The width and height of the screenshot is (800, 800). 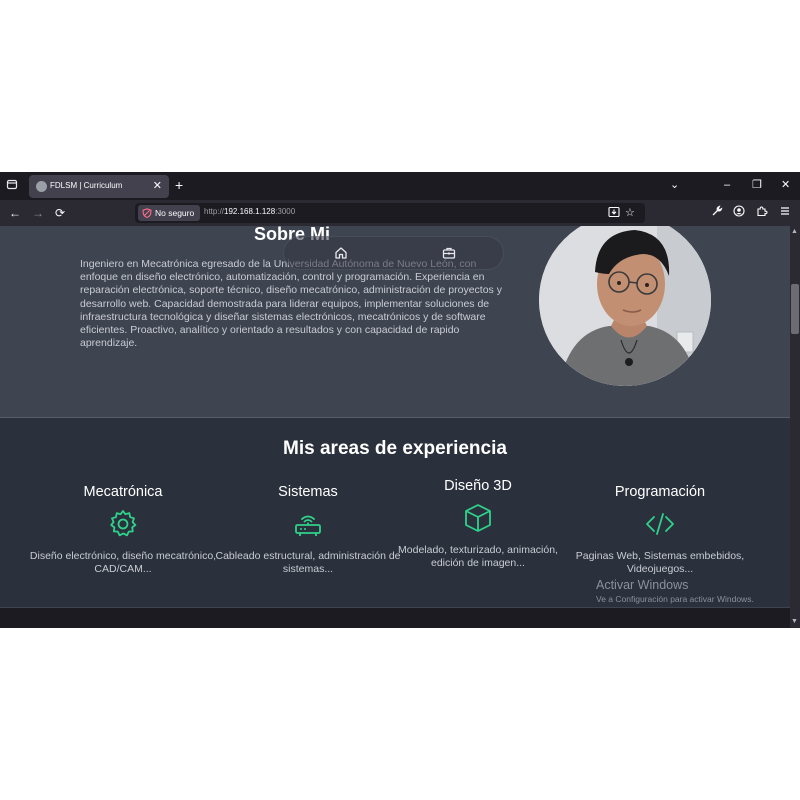 What do you see at coordinates (785, 213) in the screenshot?
I see `menu-icon` at bounding box center [785, 213].